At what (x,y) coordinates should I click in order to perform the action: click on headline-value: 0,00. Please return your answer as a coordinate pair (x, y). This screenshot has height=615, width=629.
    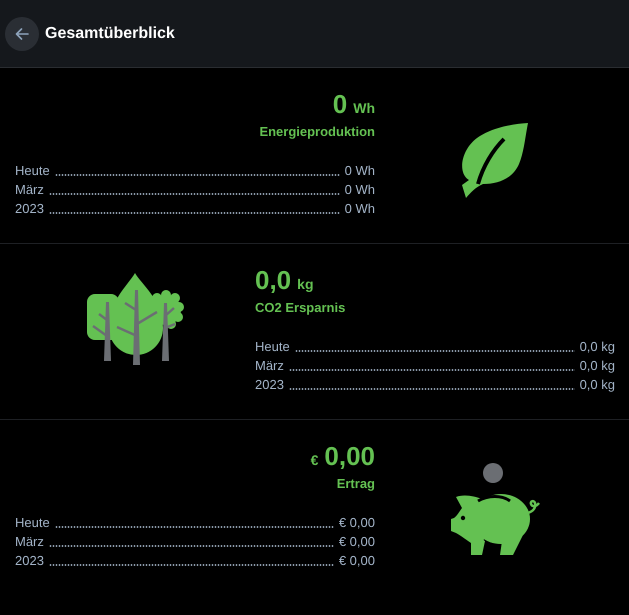
    Looking at the image, I should click on (349, 456).